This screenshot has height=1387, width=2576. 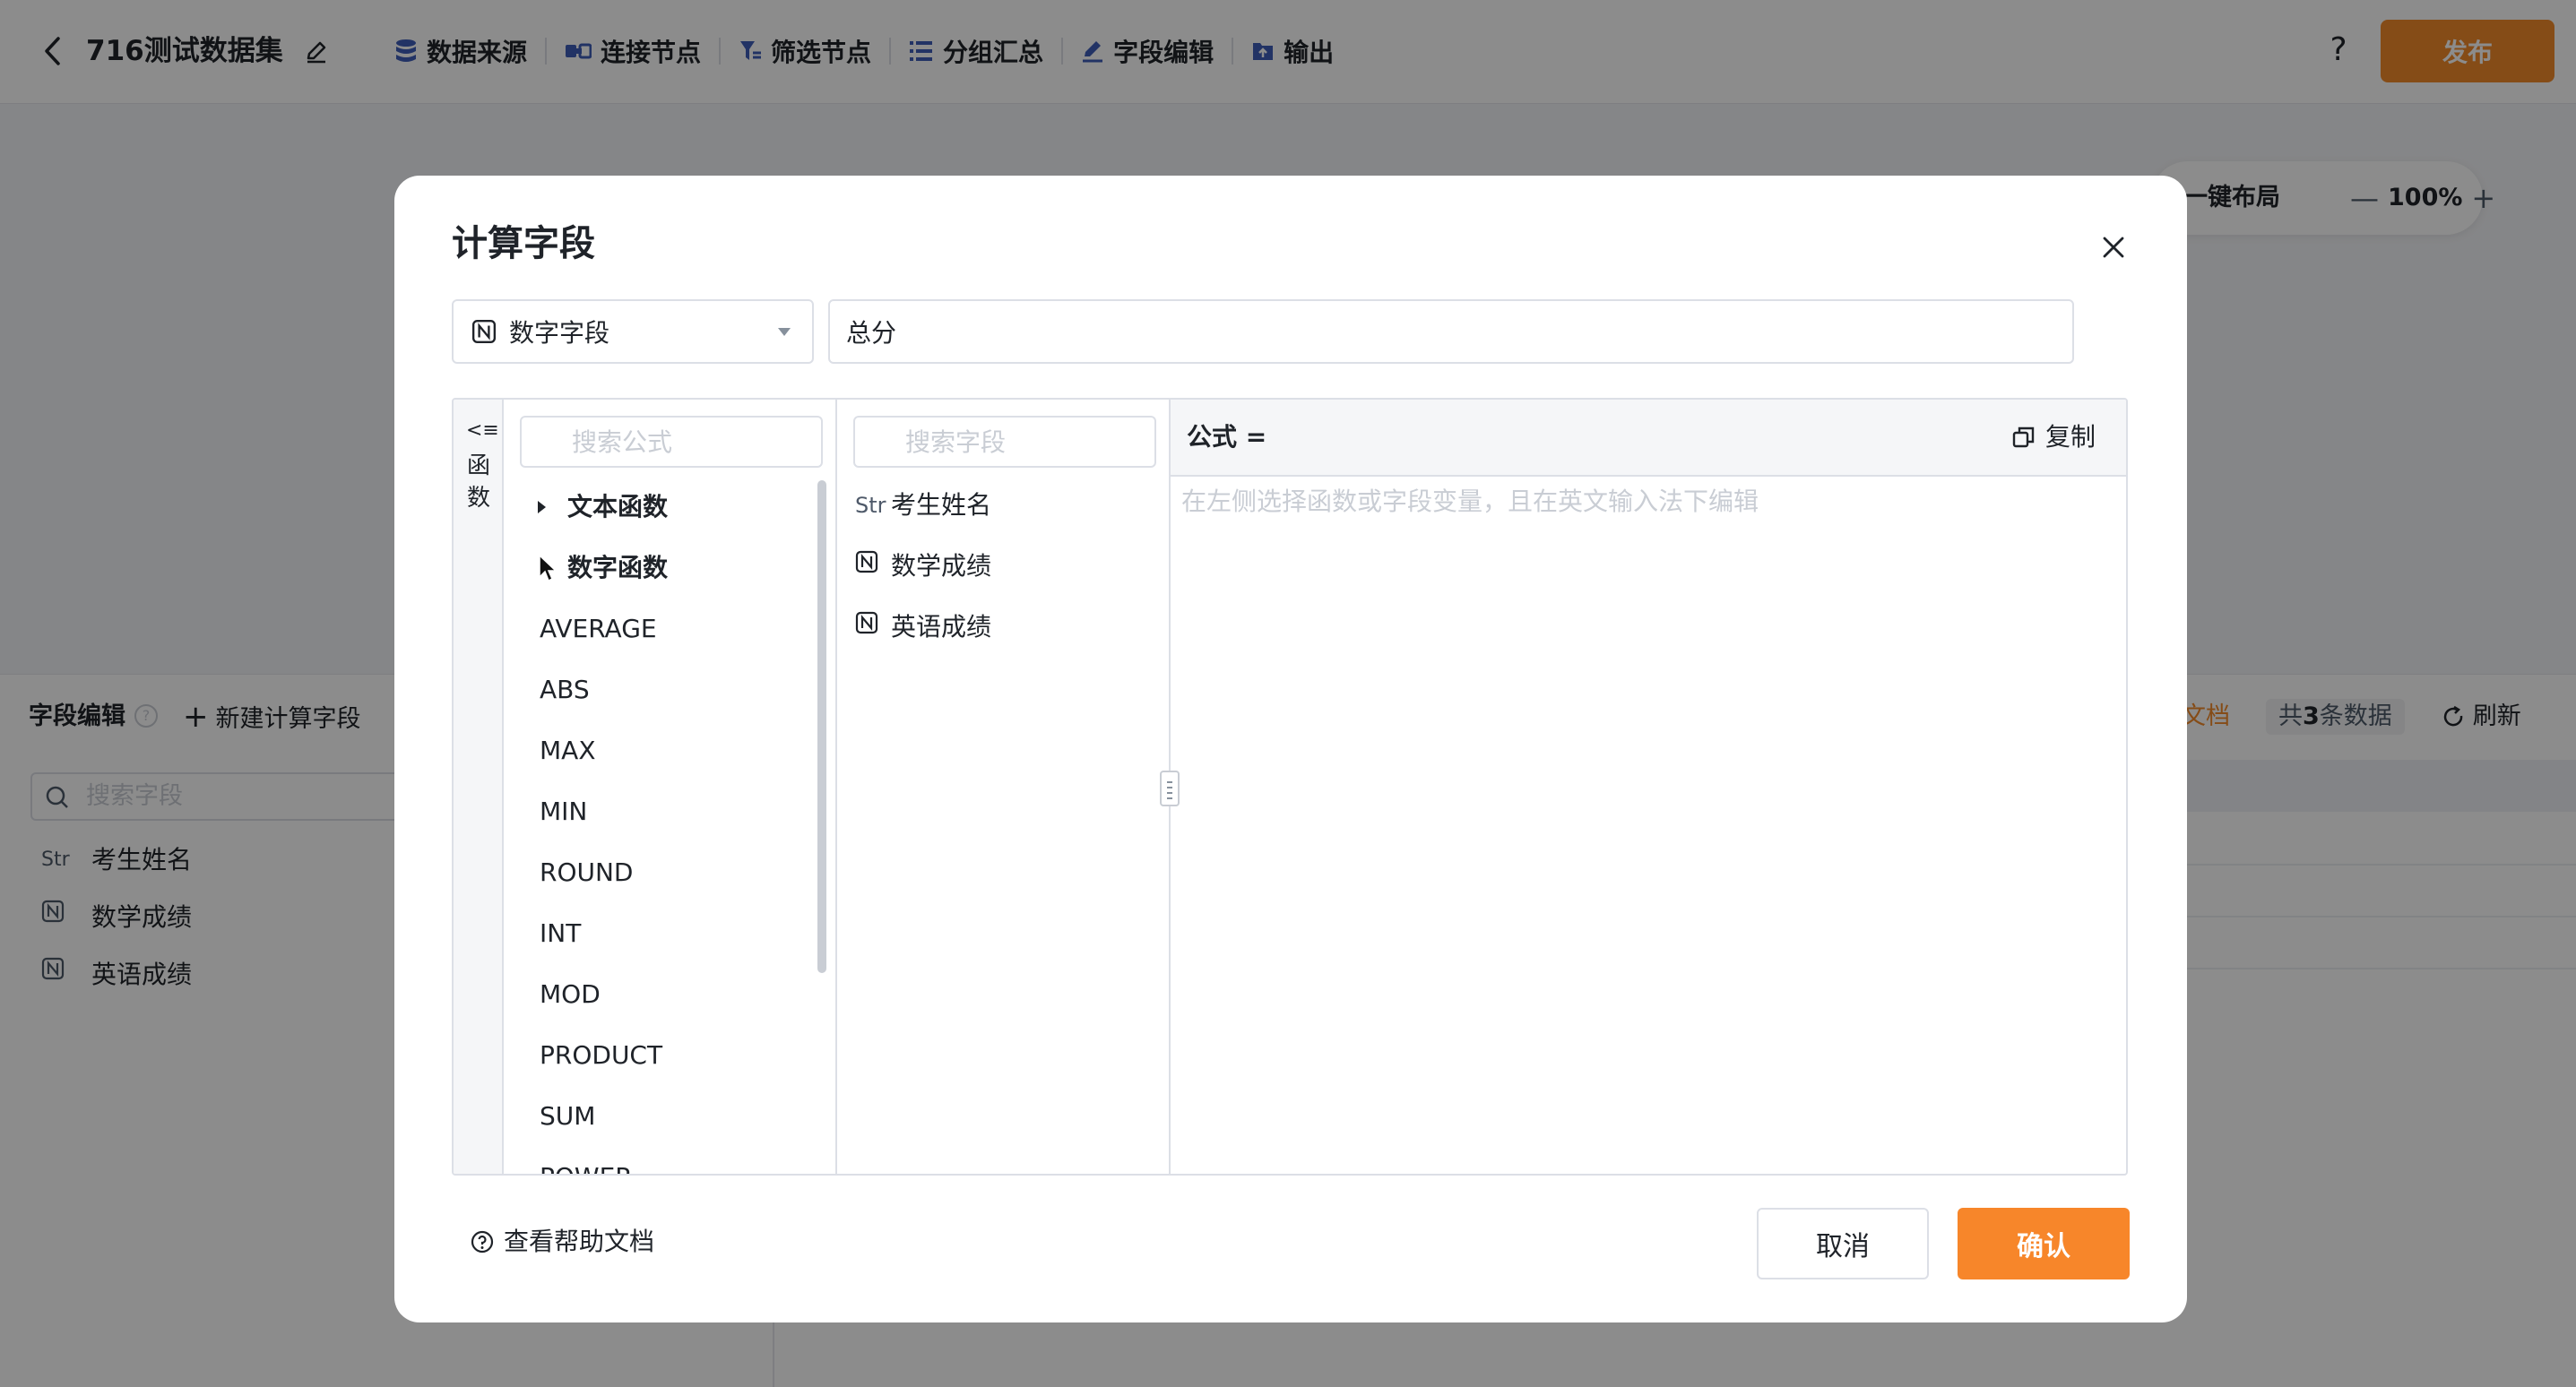 I want to click on field-item: 英语成绩, so click(x=923, y=627).